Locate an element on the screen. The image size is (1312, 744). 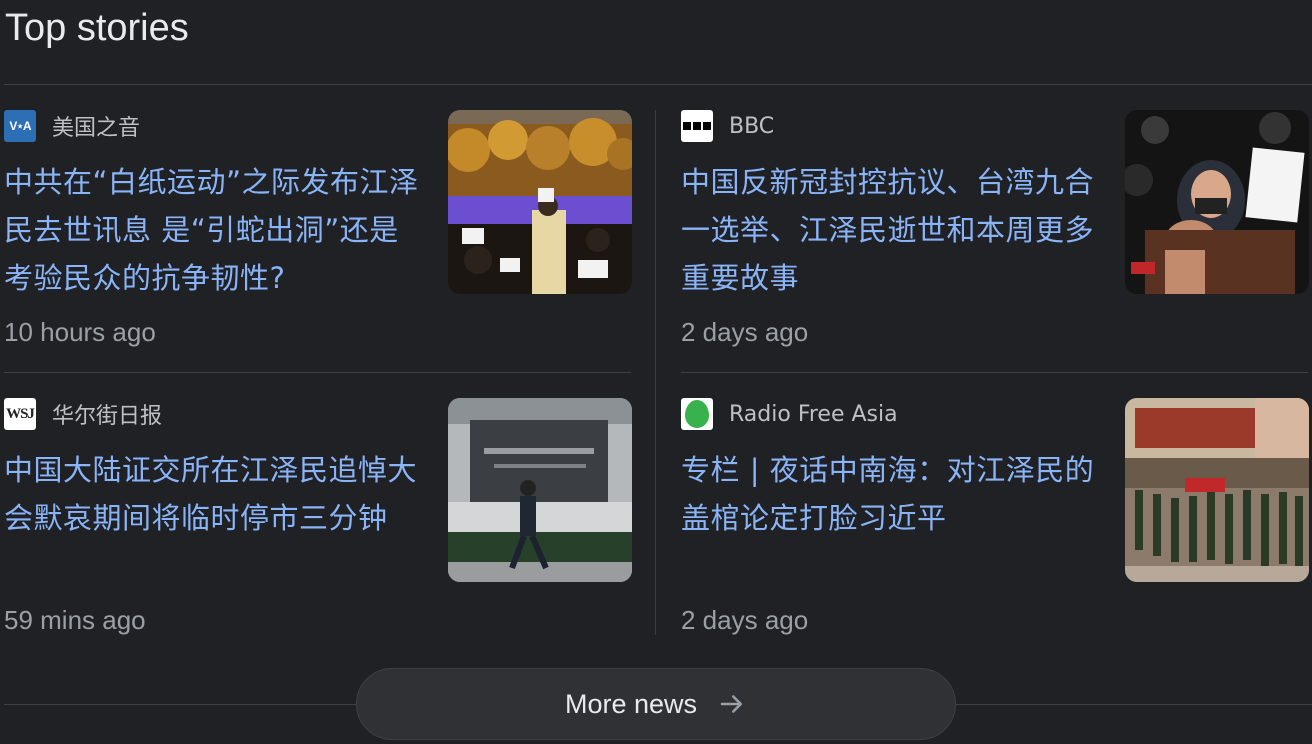
story-time: 59 mins ago is located at coordinates (75, 620).